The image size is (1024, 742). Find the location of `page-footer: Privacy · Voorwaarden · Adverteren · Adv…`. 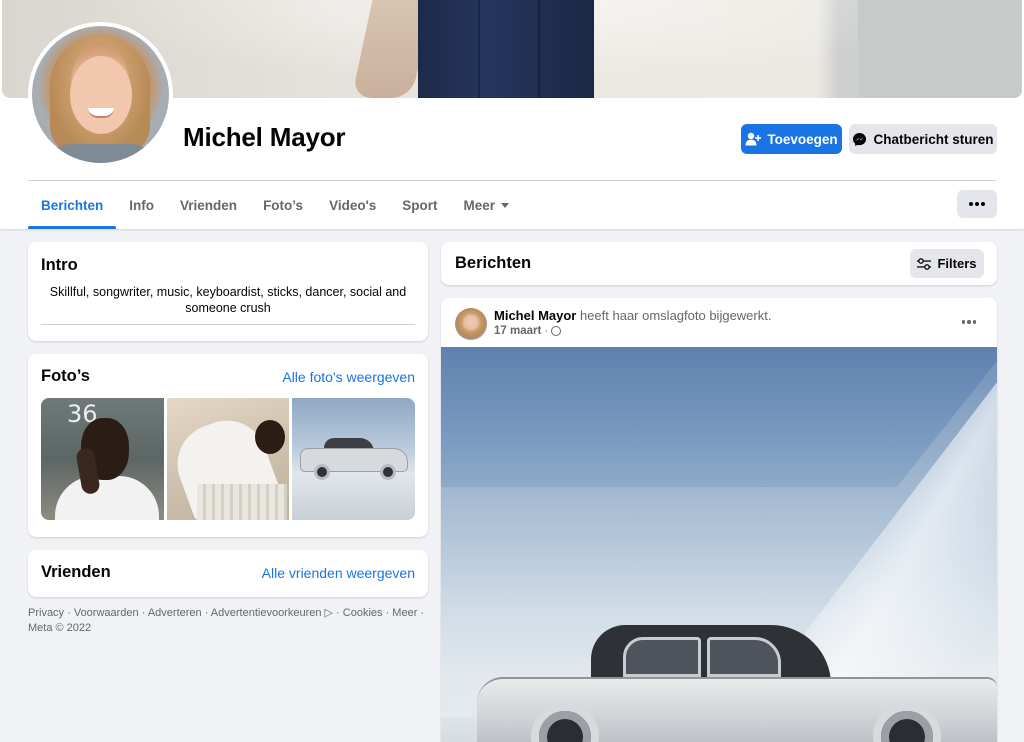

page-footer: Privacy · Voorwaarden · Adverteren · Adv… is located at coordinates (228, 620).